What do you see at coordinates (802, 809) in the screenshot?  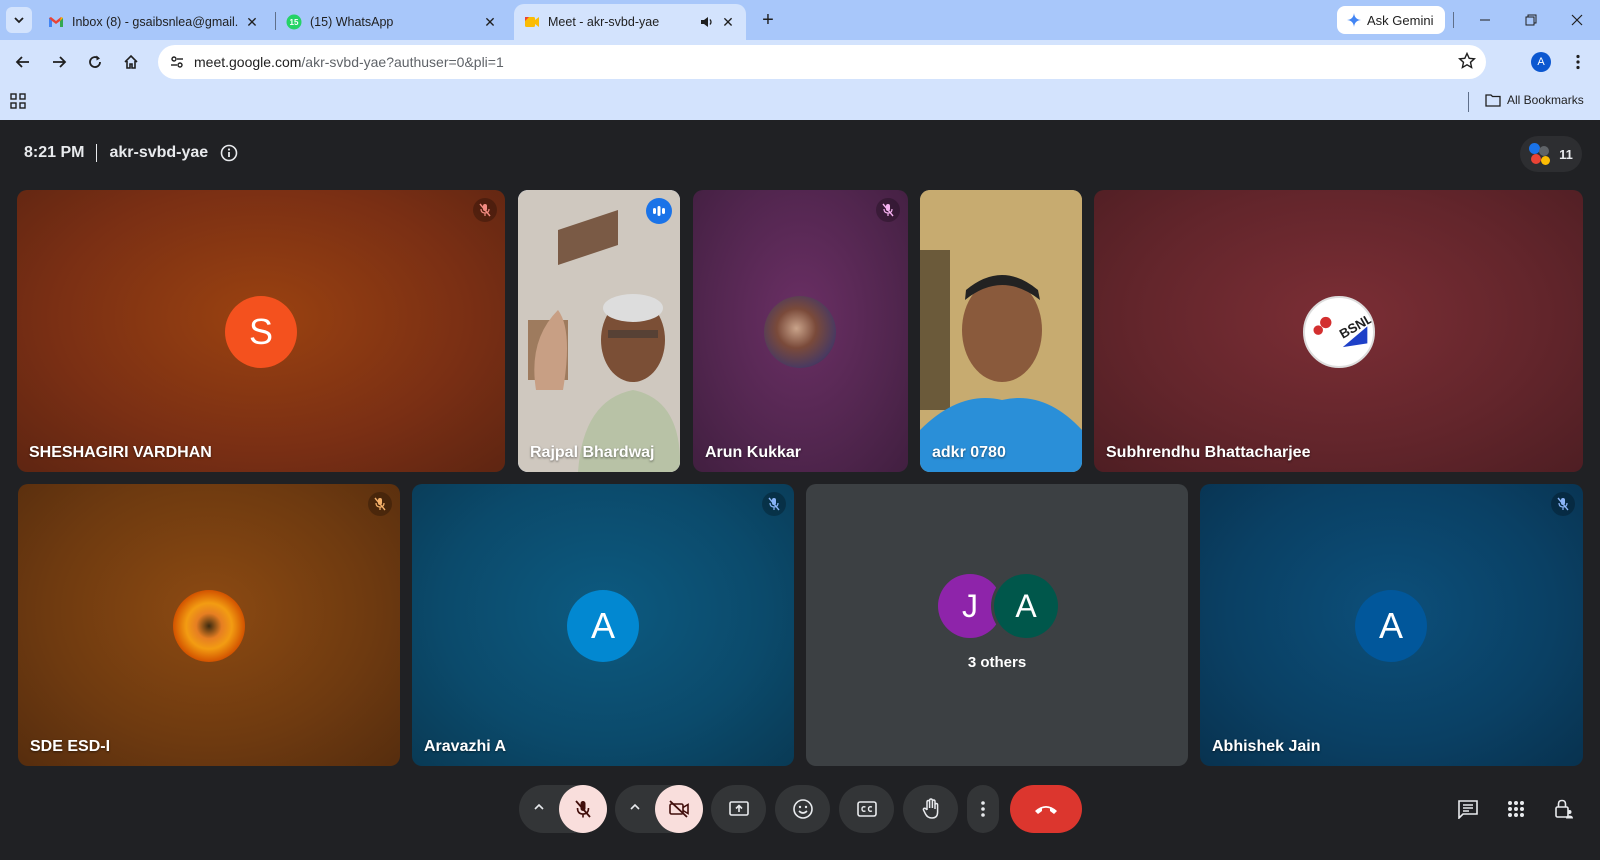 I see `reactions-button` at bounding box center [802, 809].